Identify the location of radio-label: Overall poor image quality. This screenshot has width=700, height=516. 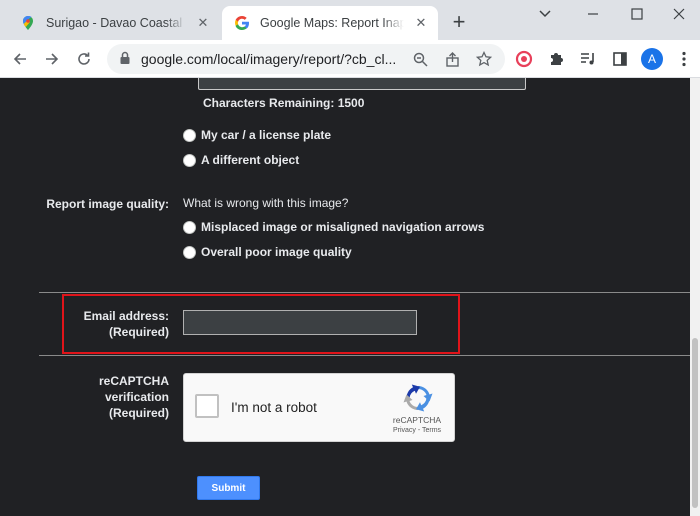
(276, 252).